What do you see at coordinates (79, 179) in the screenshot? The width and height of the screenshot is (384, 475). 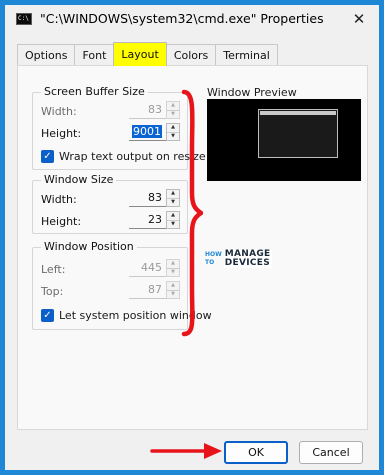 I see `window-size-title: Window Size` at bounding box center [79, 179].